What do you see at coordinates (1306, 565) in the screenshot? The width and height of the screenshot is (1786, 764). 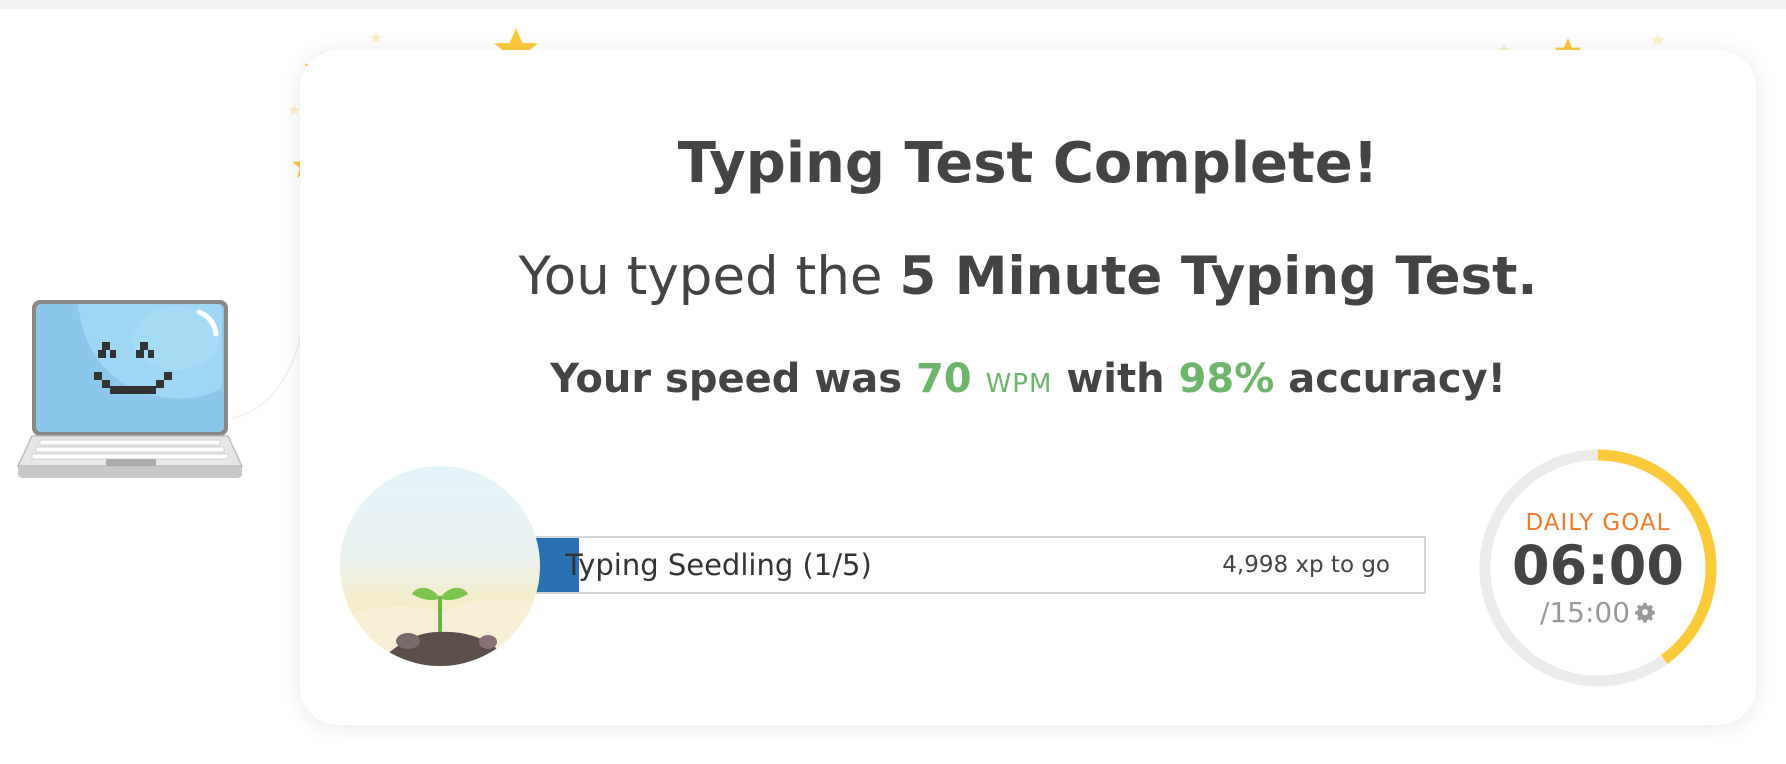 I see `xp-remaining: 4,998 xp to go` at bounding box center [1306, 565].